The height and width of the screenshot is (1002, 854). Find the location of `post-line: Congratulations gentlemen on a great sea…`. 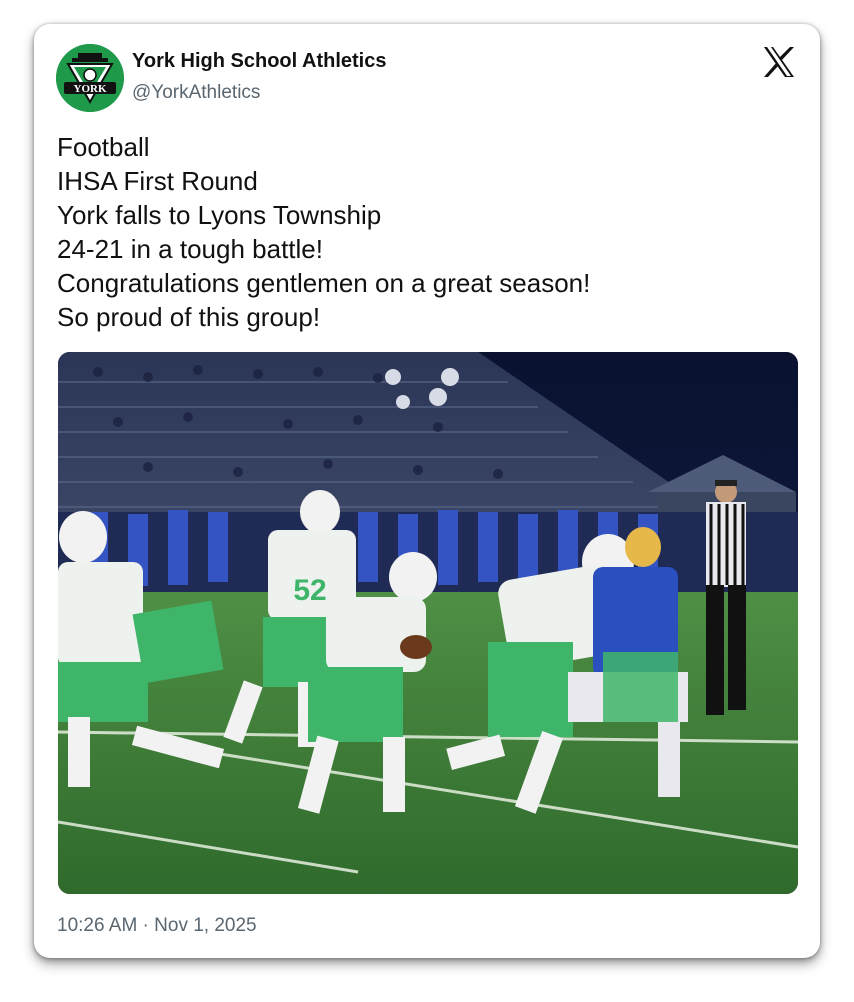

post-line: Congratulations gentlemen on a great sea… is located at coordinates (324, 283).